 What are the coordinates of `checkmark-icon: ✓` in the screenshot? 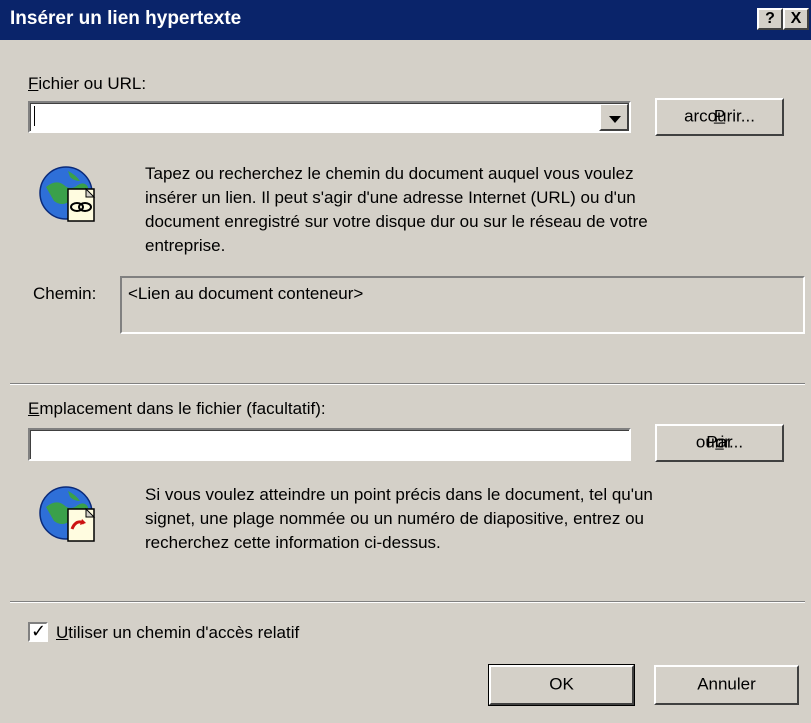 It's located at (39, 631).